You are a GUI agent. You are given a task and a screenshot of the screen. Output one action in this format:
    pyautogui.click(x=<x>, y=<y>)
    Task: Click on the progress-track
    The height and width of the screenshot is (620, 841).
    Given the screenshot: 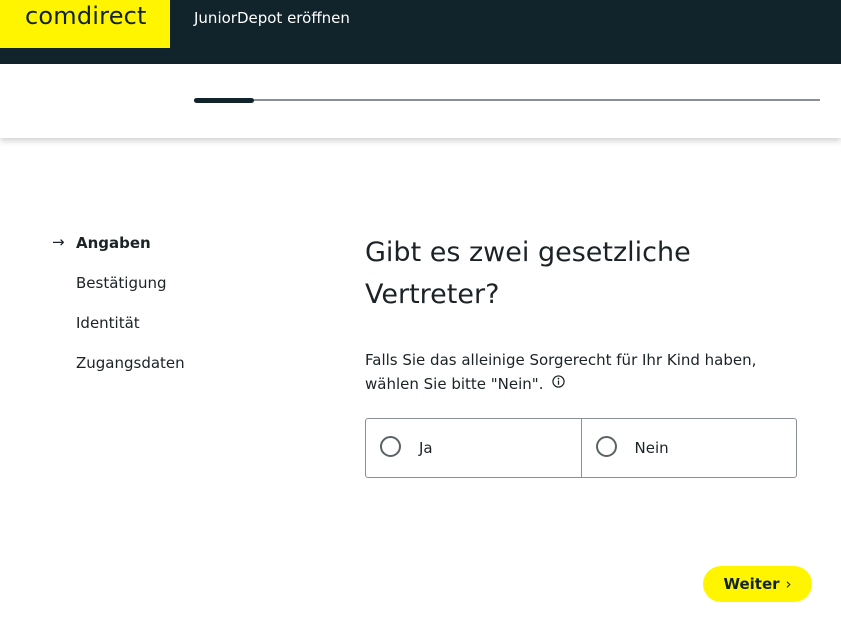 What is the action you would take?
    pyautogui.click(x=507, y=100)
    